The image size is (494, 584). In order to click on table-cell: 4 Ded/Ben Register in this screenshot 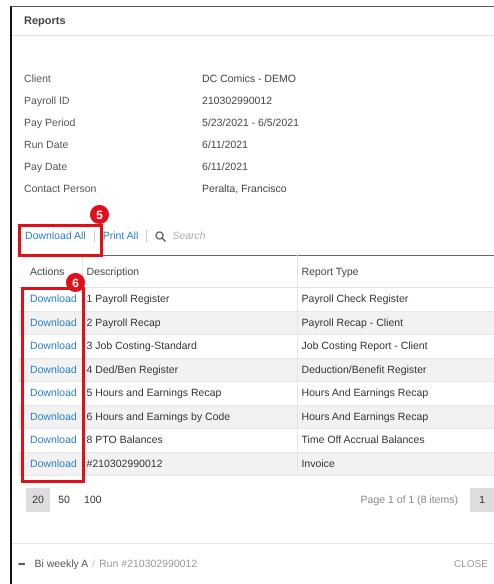, I will do `click(189, 370)`.